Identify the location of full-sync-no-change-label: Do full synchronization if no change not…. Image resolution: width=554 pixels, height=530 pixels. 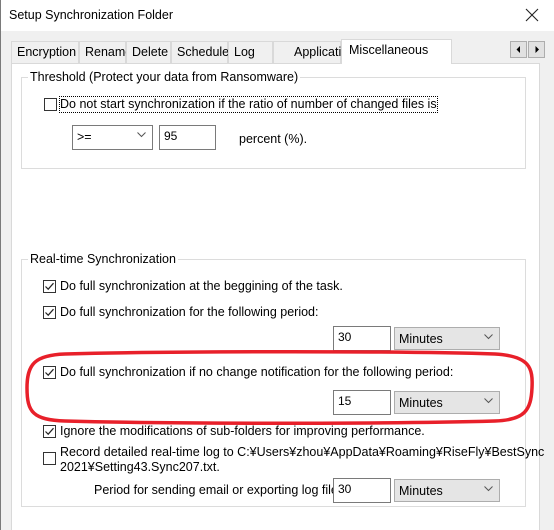
(257, 372).